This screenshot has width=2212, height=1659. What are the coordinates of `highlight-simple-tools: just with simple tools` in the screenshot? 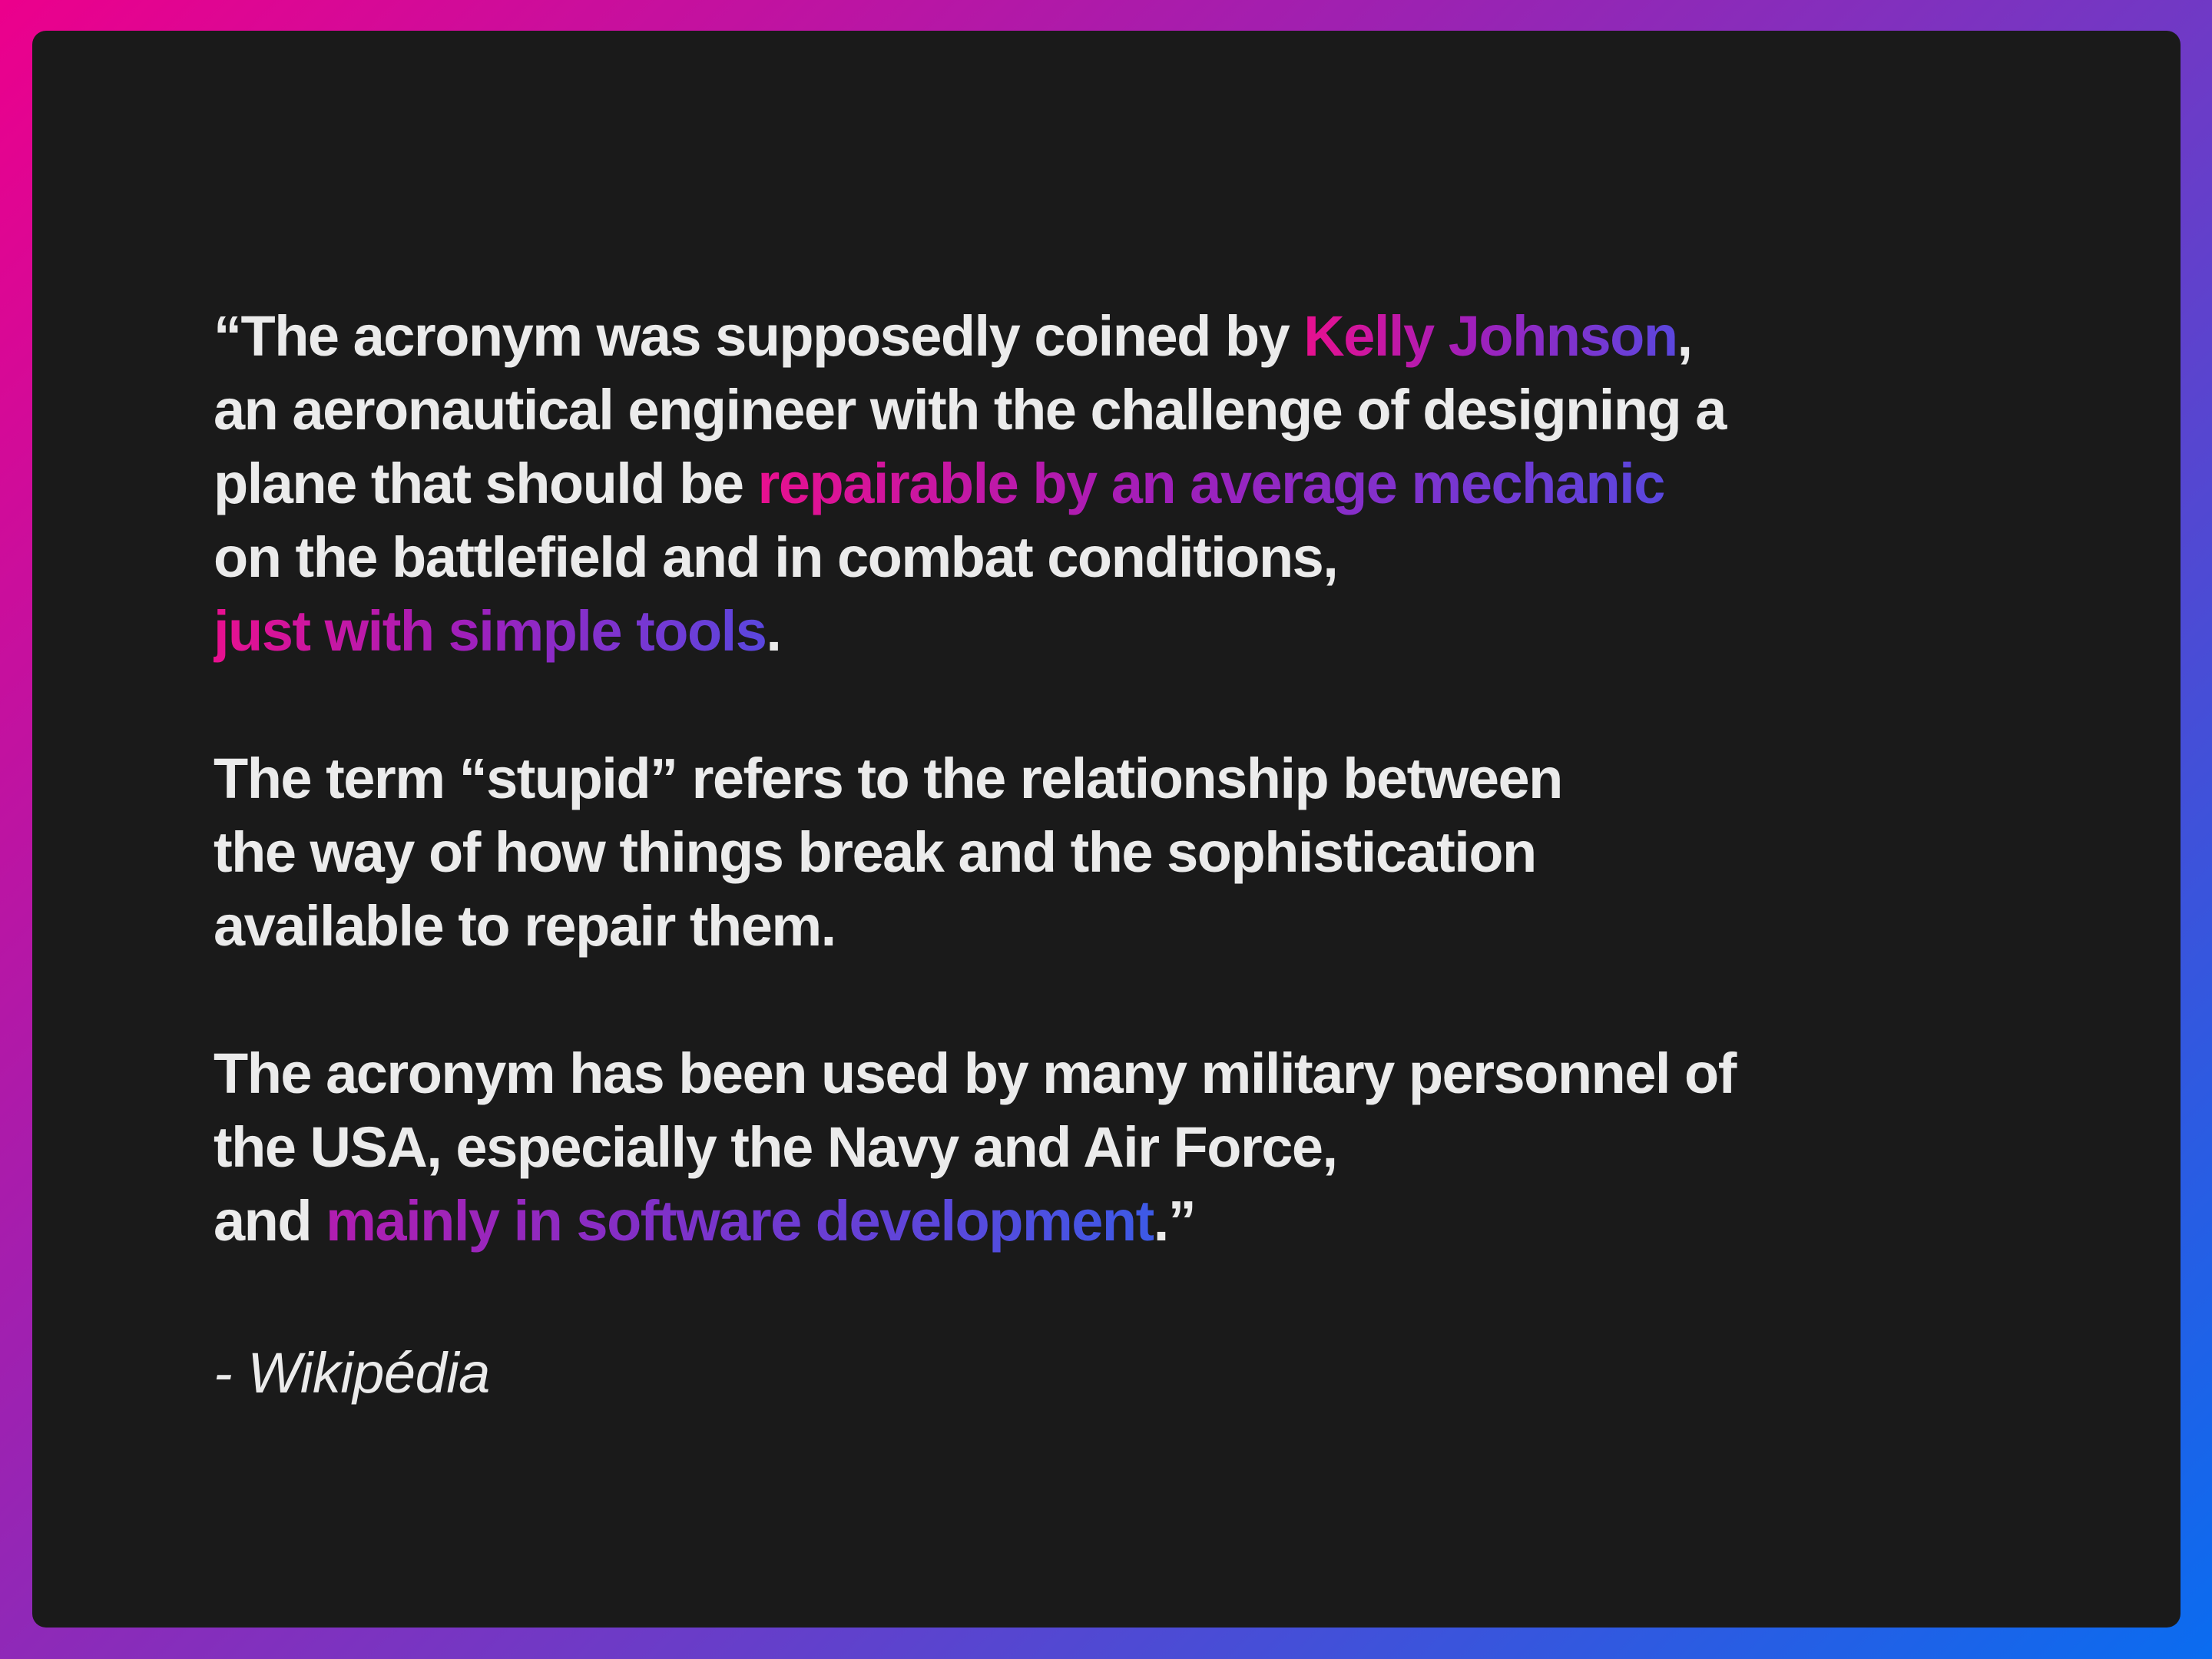 It's located at (491, 631).